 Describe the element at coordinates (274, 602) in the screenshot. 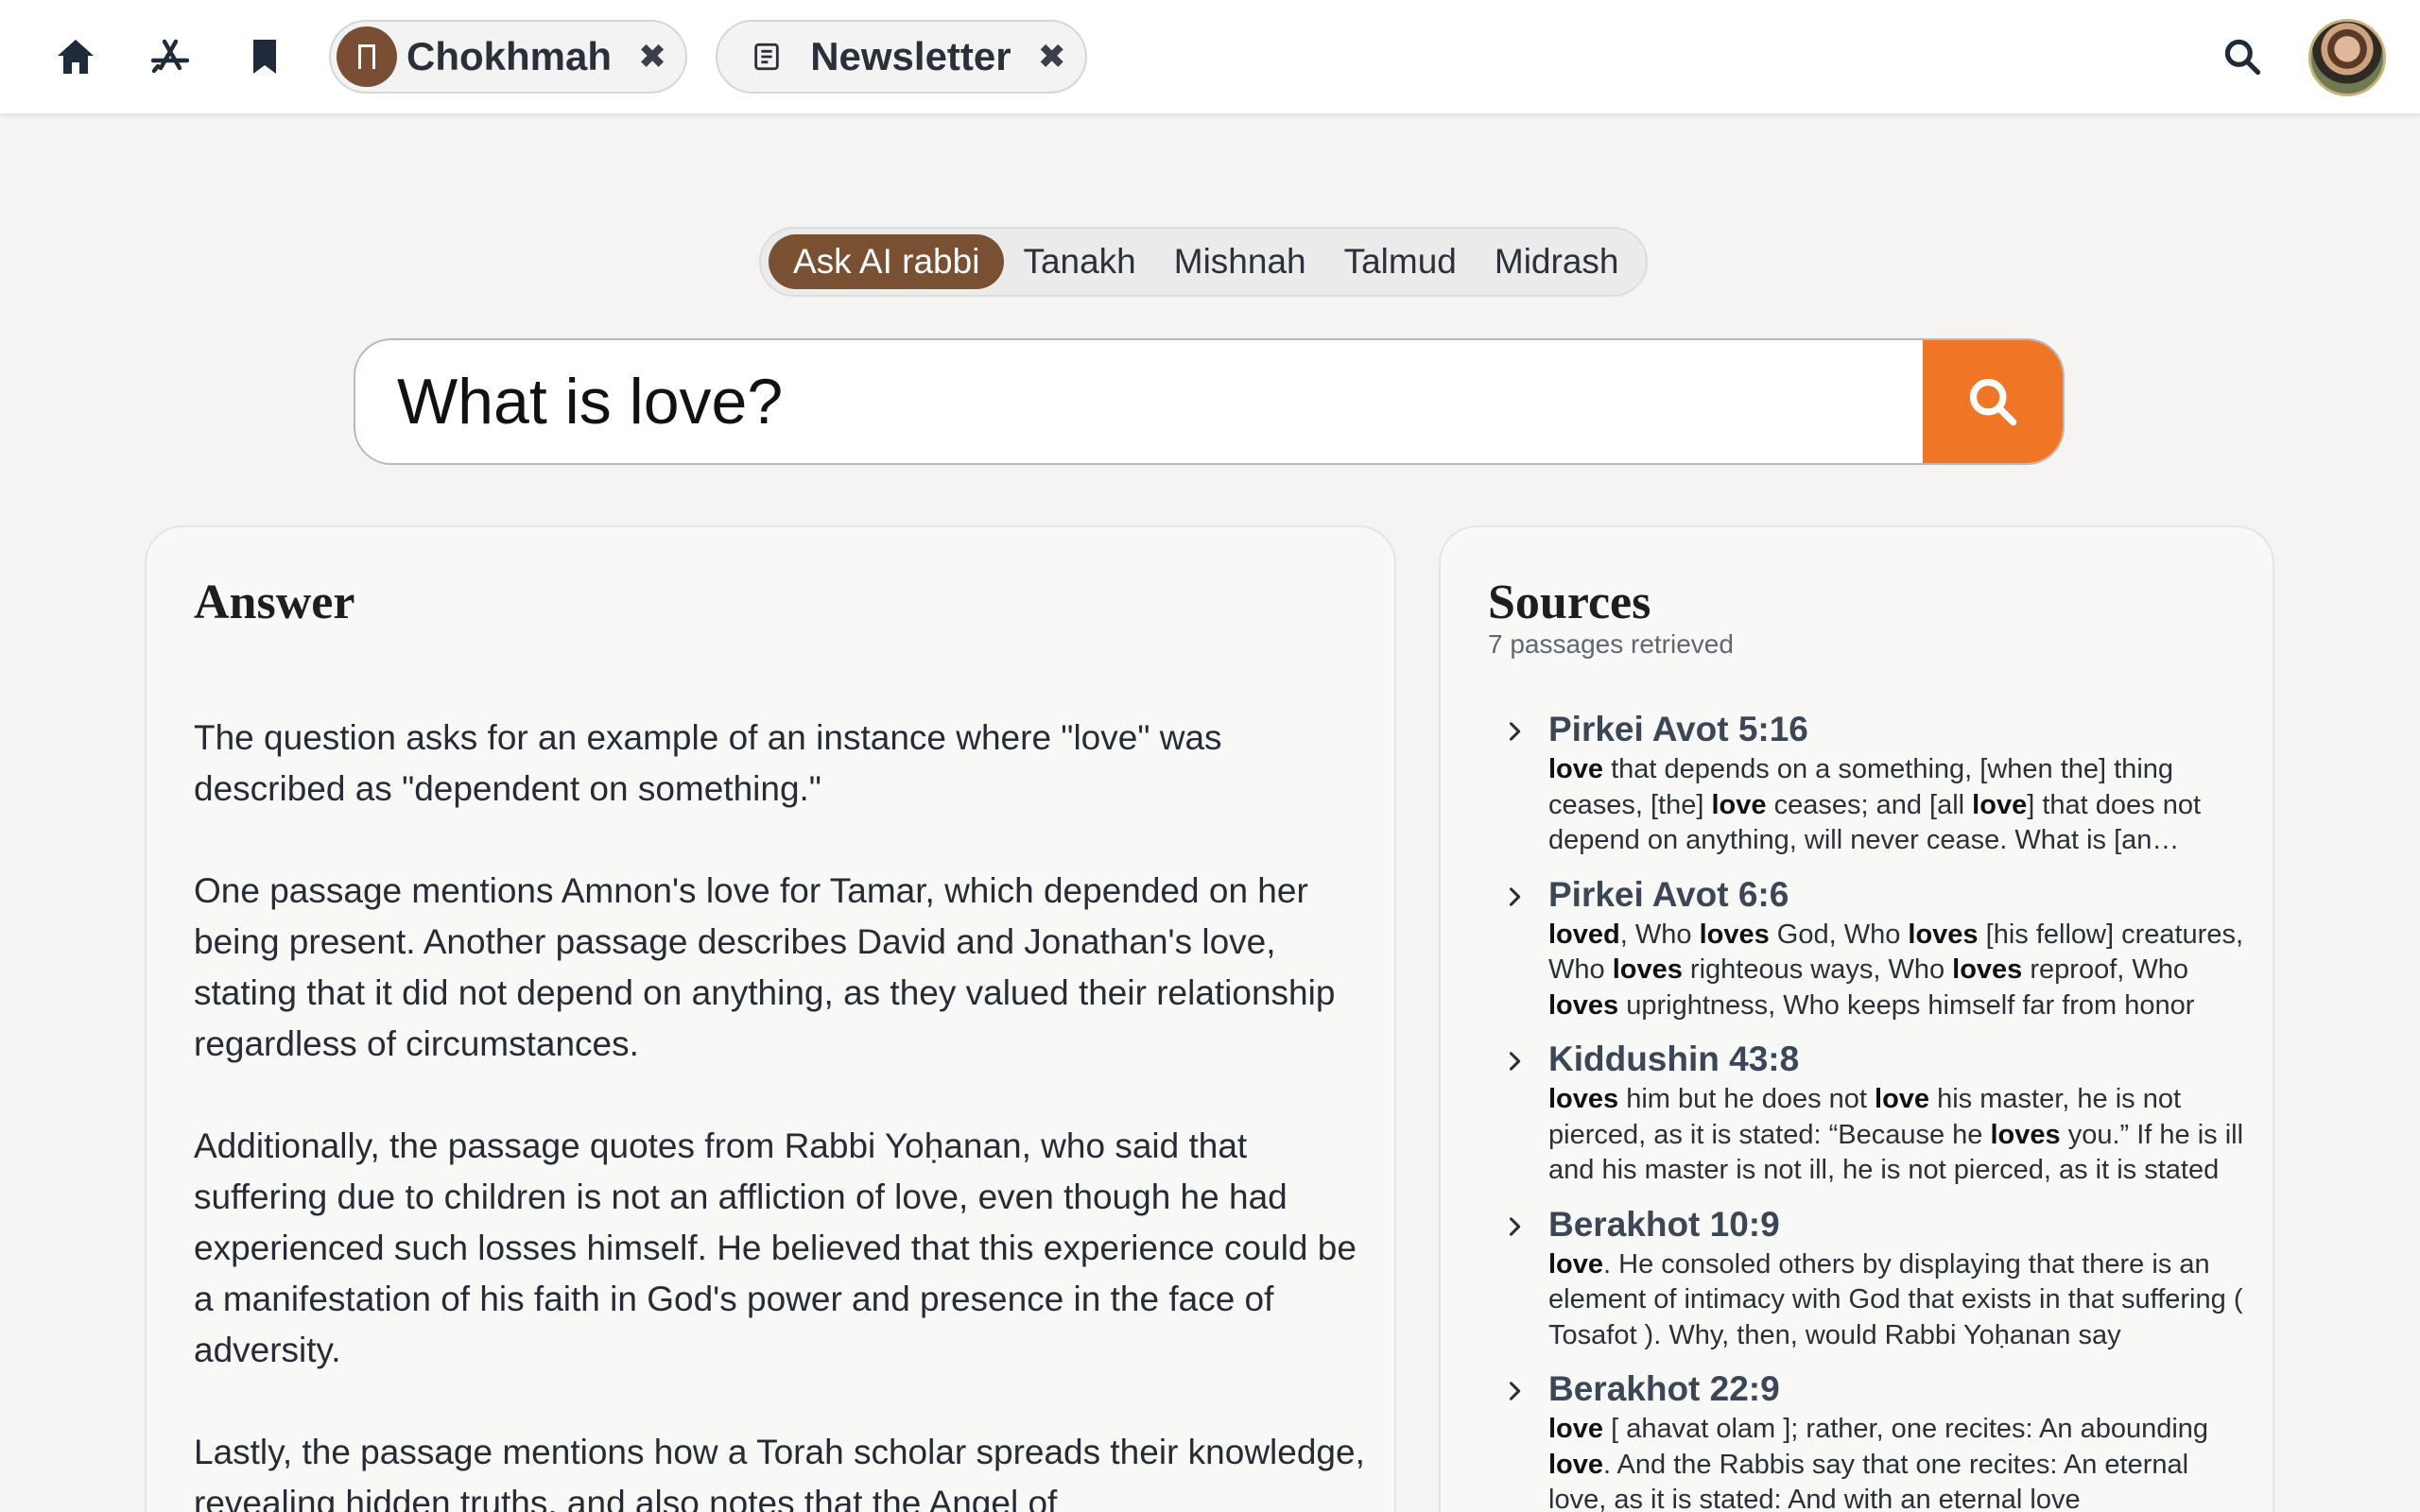

I see `answer-title: Answer` at that location.